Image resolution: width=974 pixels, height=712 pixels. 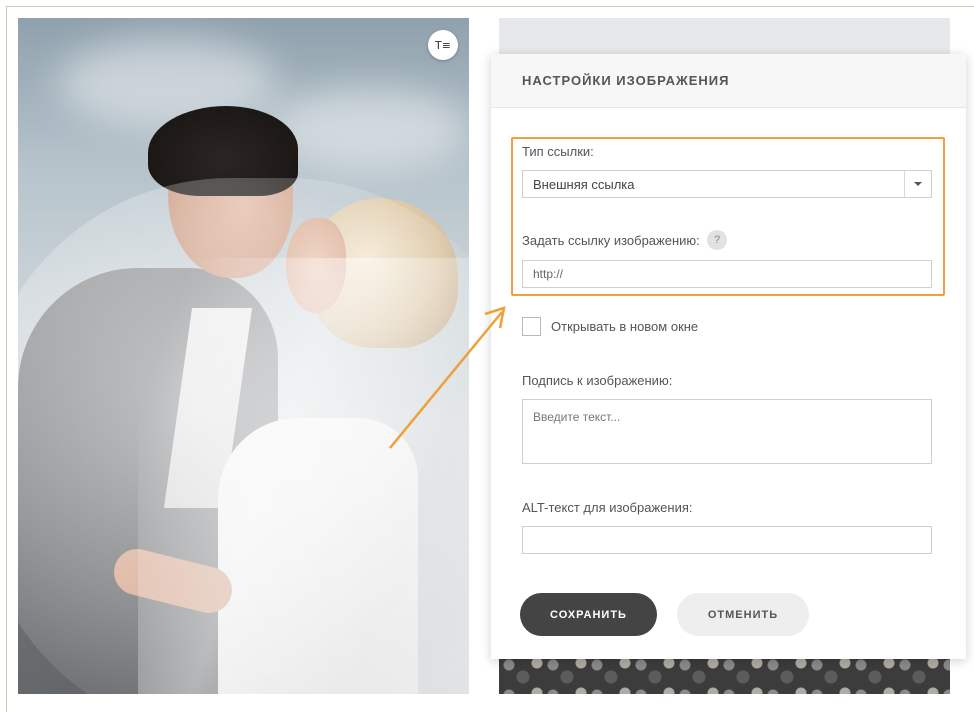 What do you see at coordinates (724, 38) in the screenshot?
I see `right-image-top` at bounding box center [724, 38].